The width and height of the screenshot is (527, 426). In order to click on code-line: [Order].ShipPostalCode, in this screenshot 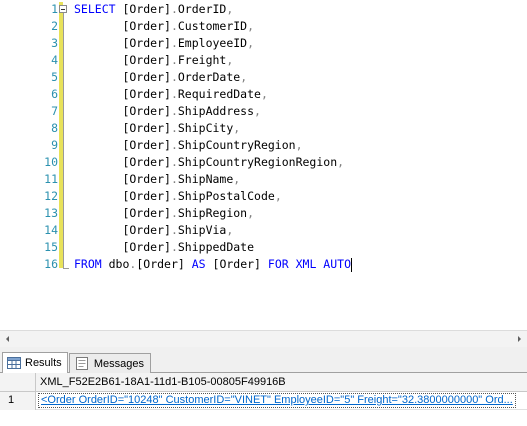, I will do `click(178, 196)`.